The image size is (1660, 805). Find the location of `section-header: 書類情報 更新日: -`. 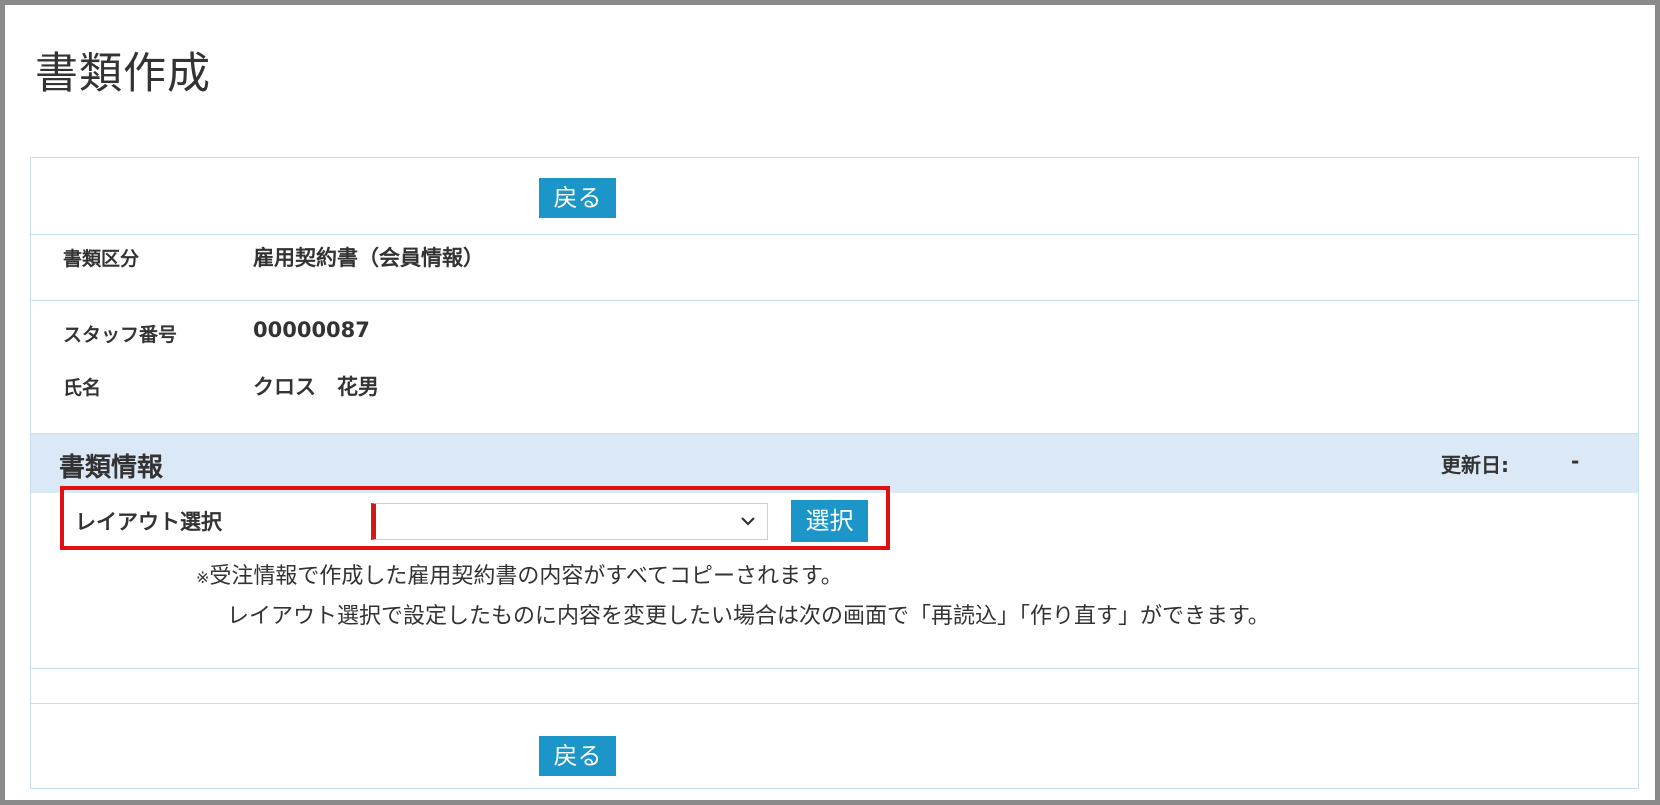

section-header: 書類情報 更新日: - is located at coordinates (834, 463).